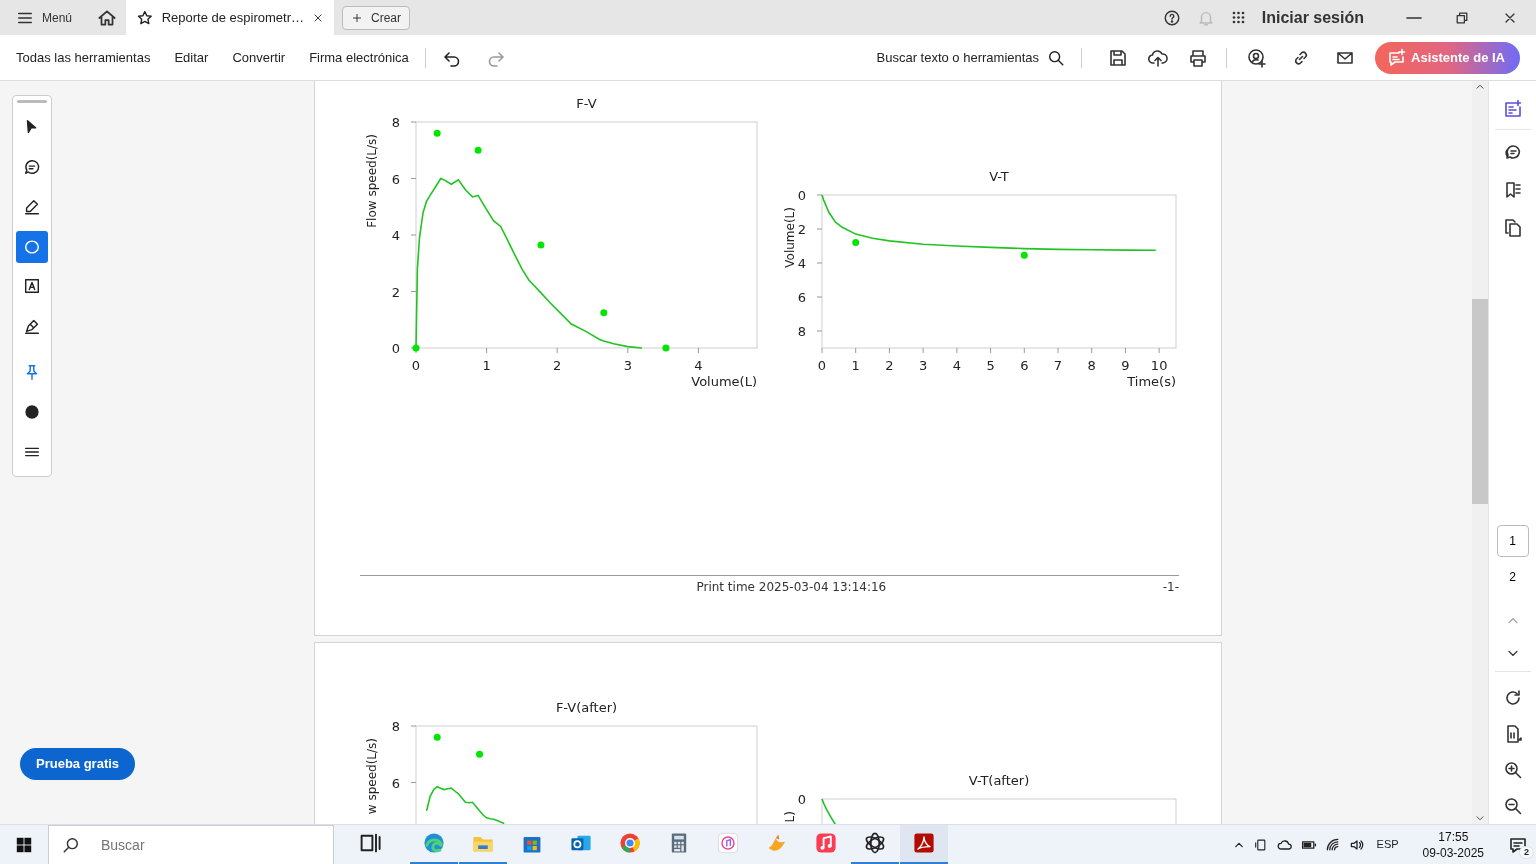 The height and width of the screenshot is (864, 1536). What do you see at coordinates (1447, 57) in the screenshot?
I see `ai-assistant-button: Asistente de IA` at bounding box center [1447, 57].